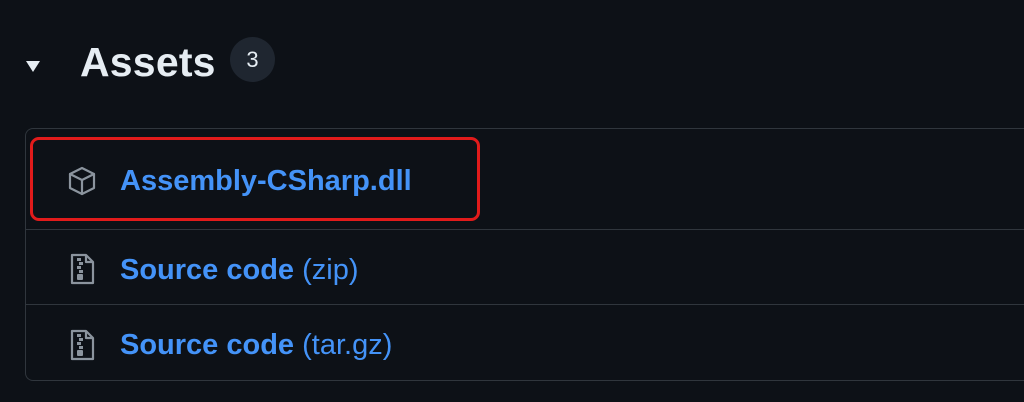 The width and height of the screenshot is (1024, 402). What do you see at coordinates (347, 345) in the screenshot?
I see `archive-format-label: (tar.gz)` at bounding box center [347, 345].